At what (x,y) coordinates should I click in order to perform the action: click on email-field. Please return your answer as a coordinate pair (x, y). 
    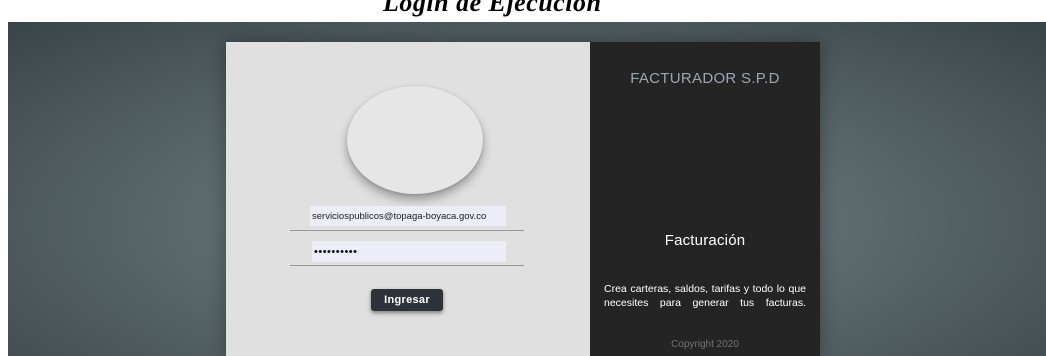
    Looking at the image, I should click on (407, 218).